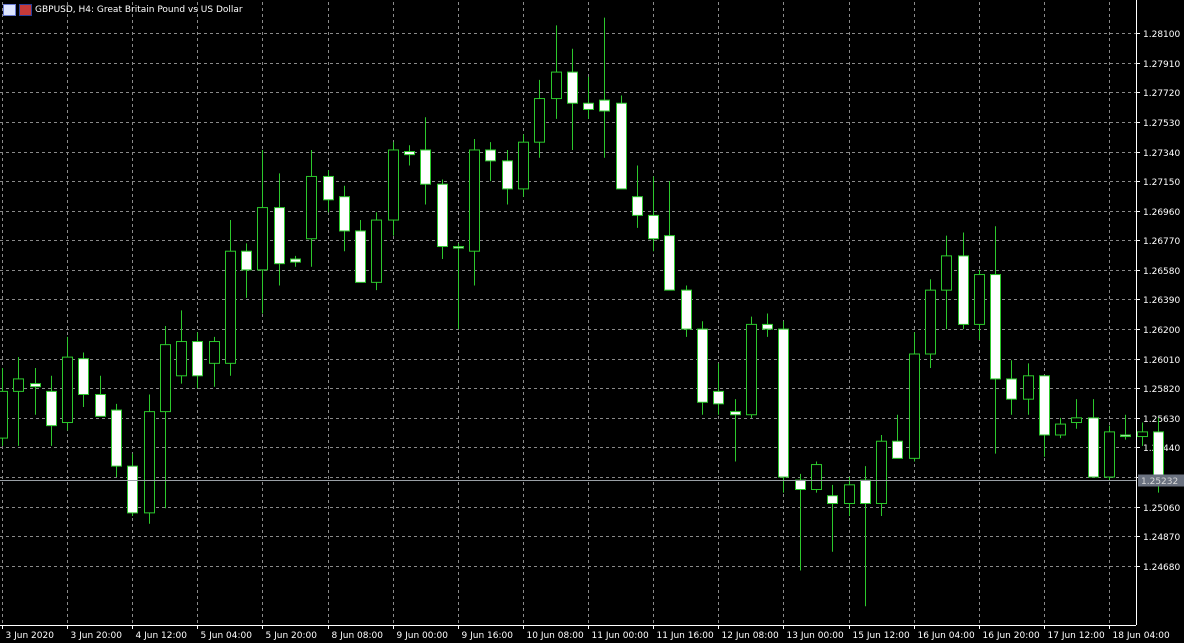 This screenshot has width=1184, height=643. Describe the element at coordinates (881, 636) in the screenshot. I see `x-tick-label: 15 Jun 12:00` at that location.